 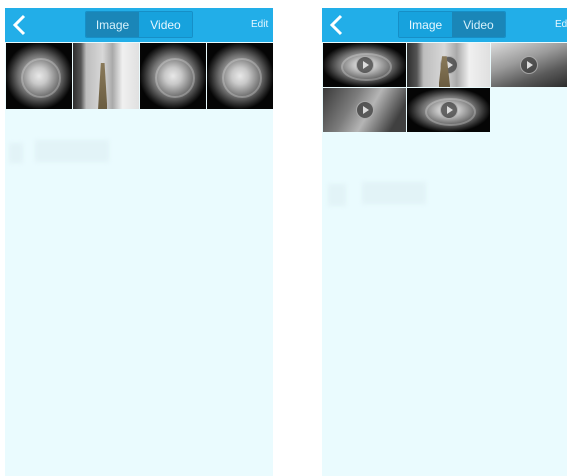 I want to click on left-back-button, so click(x=20, y=25).